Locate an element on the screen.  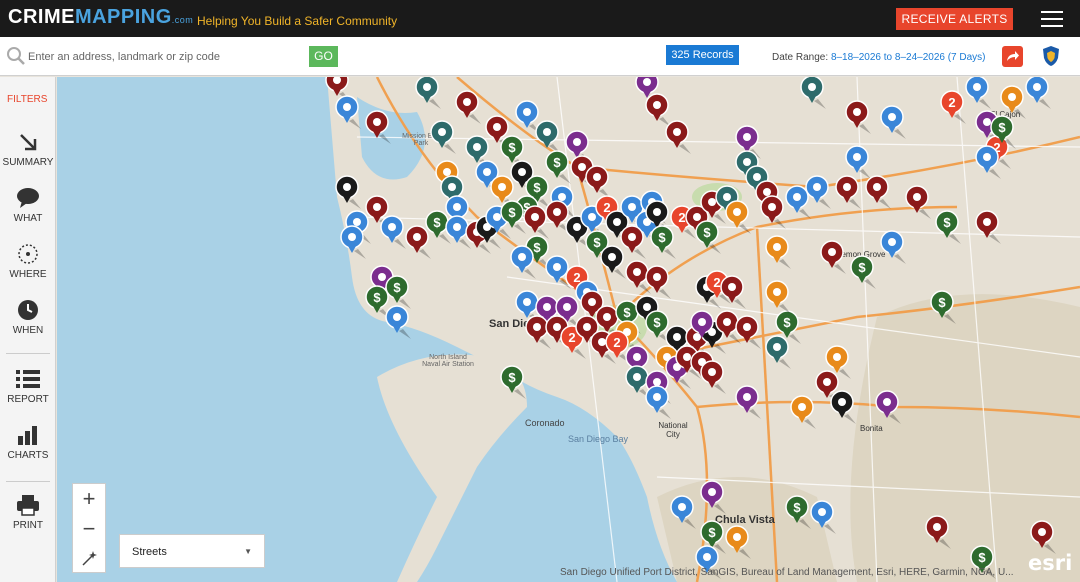
zoom-out-button: − is located at coordinates (89, 529).